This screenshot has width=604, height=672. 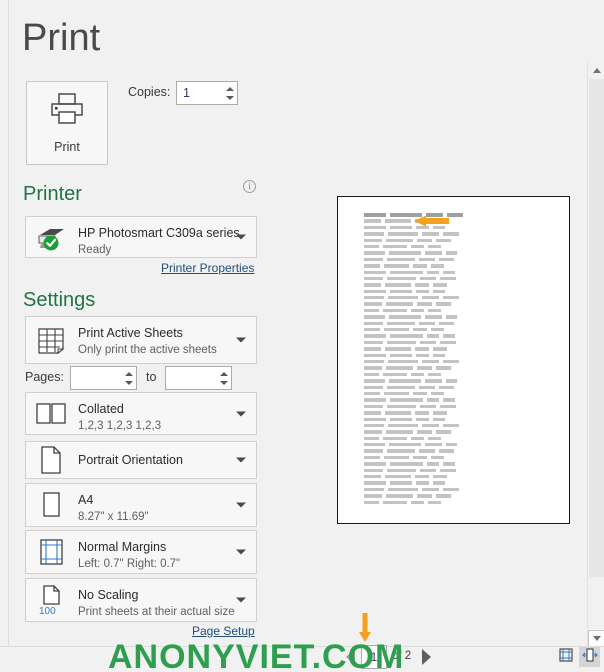 What do you see at coordinates (230, 93) in the screenshot?
I see `copies-stepper-arrows` at bounding box center [230, 93].